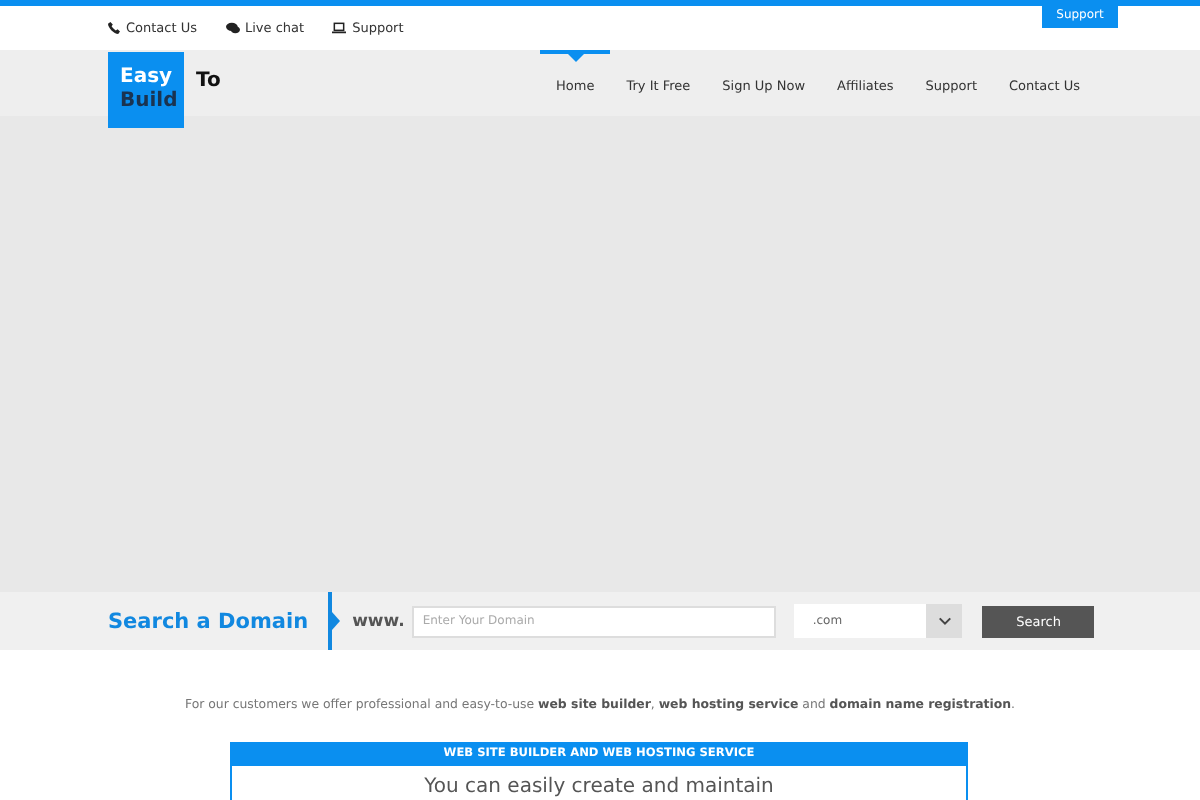 The width and height of the screenshot is (1200, 800). What do you see at coordinates (208, 83) in the screenshot?
I see `logo-text: To` at bounding box center [208, 83].